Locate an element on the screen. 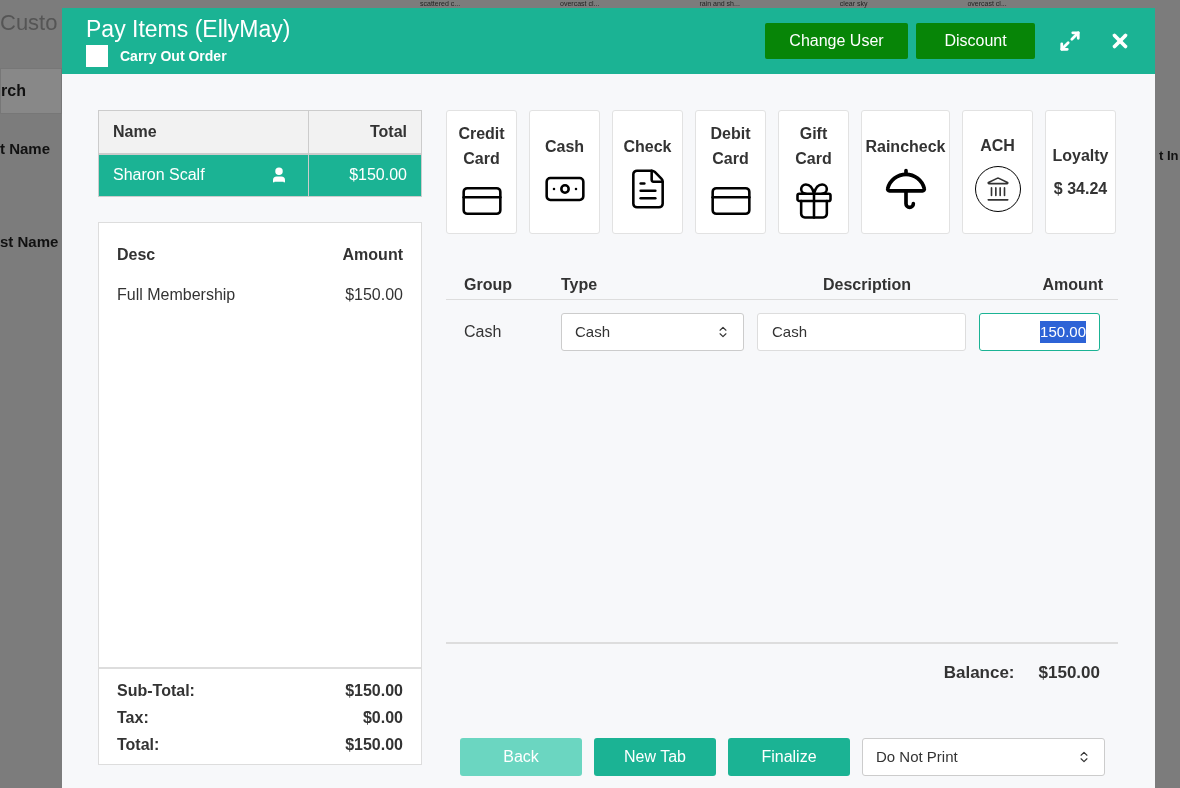 The image size is (1180, 788). balance-label: Balance: is located at coordinates (979, 673).